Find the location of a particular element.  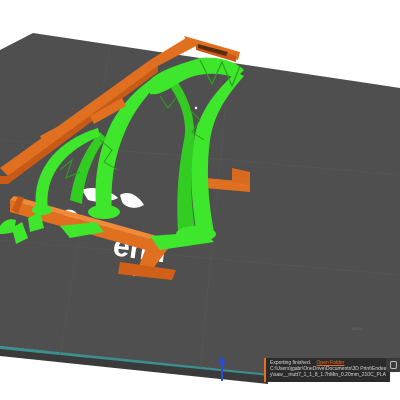

sidebar-collapse-icon is located at coordinates (393, 365).